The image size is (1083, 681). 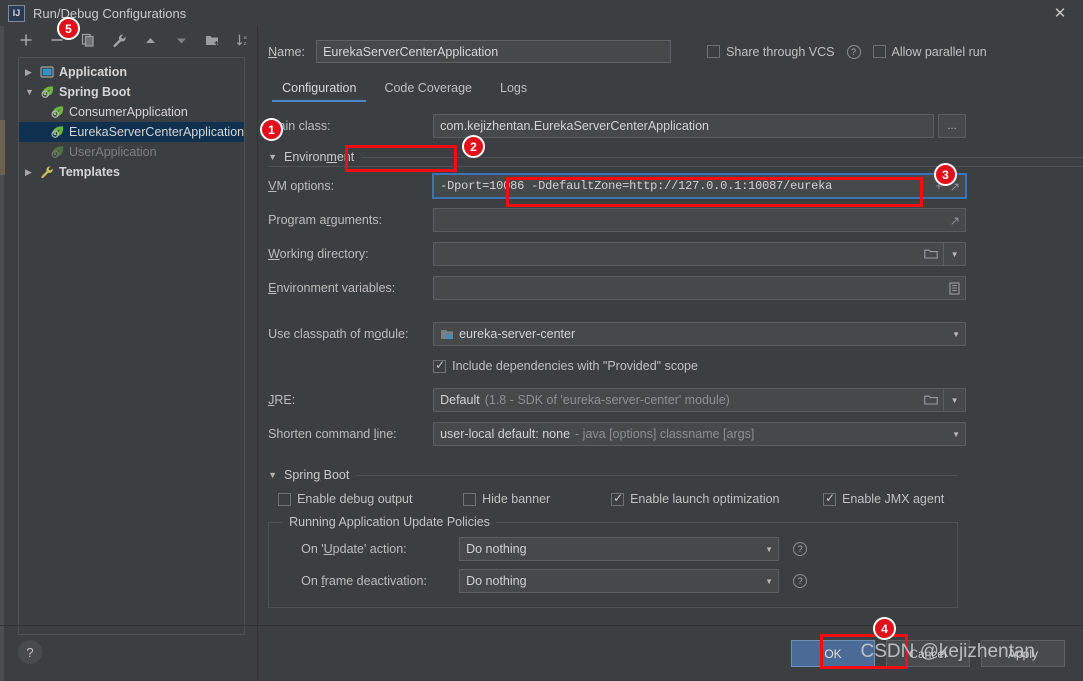 What do you see at coordinates (517, 334) in the screenshot?
I see `classpath-module-value: eureka-server-center` at bounding box center [517, 334].